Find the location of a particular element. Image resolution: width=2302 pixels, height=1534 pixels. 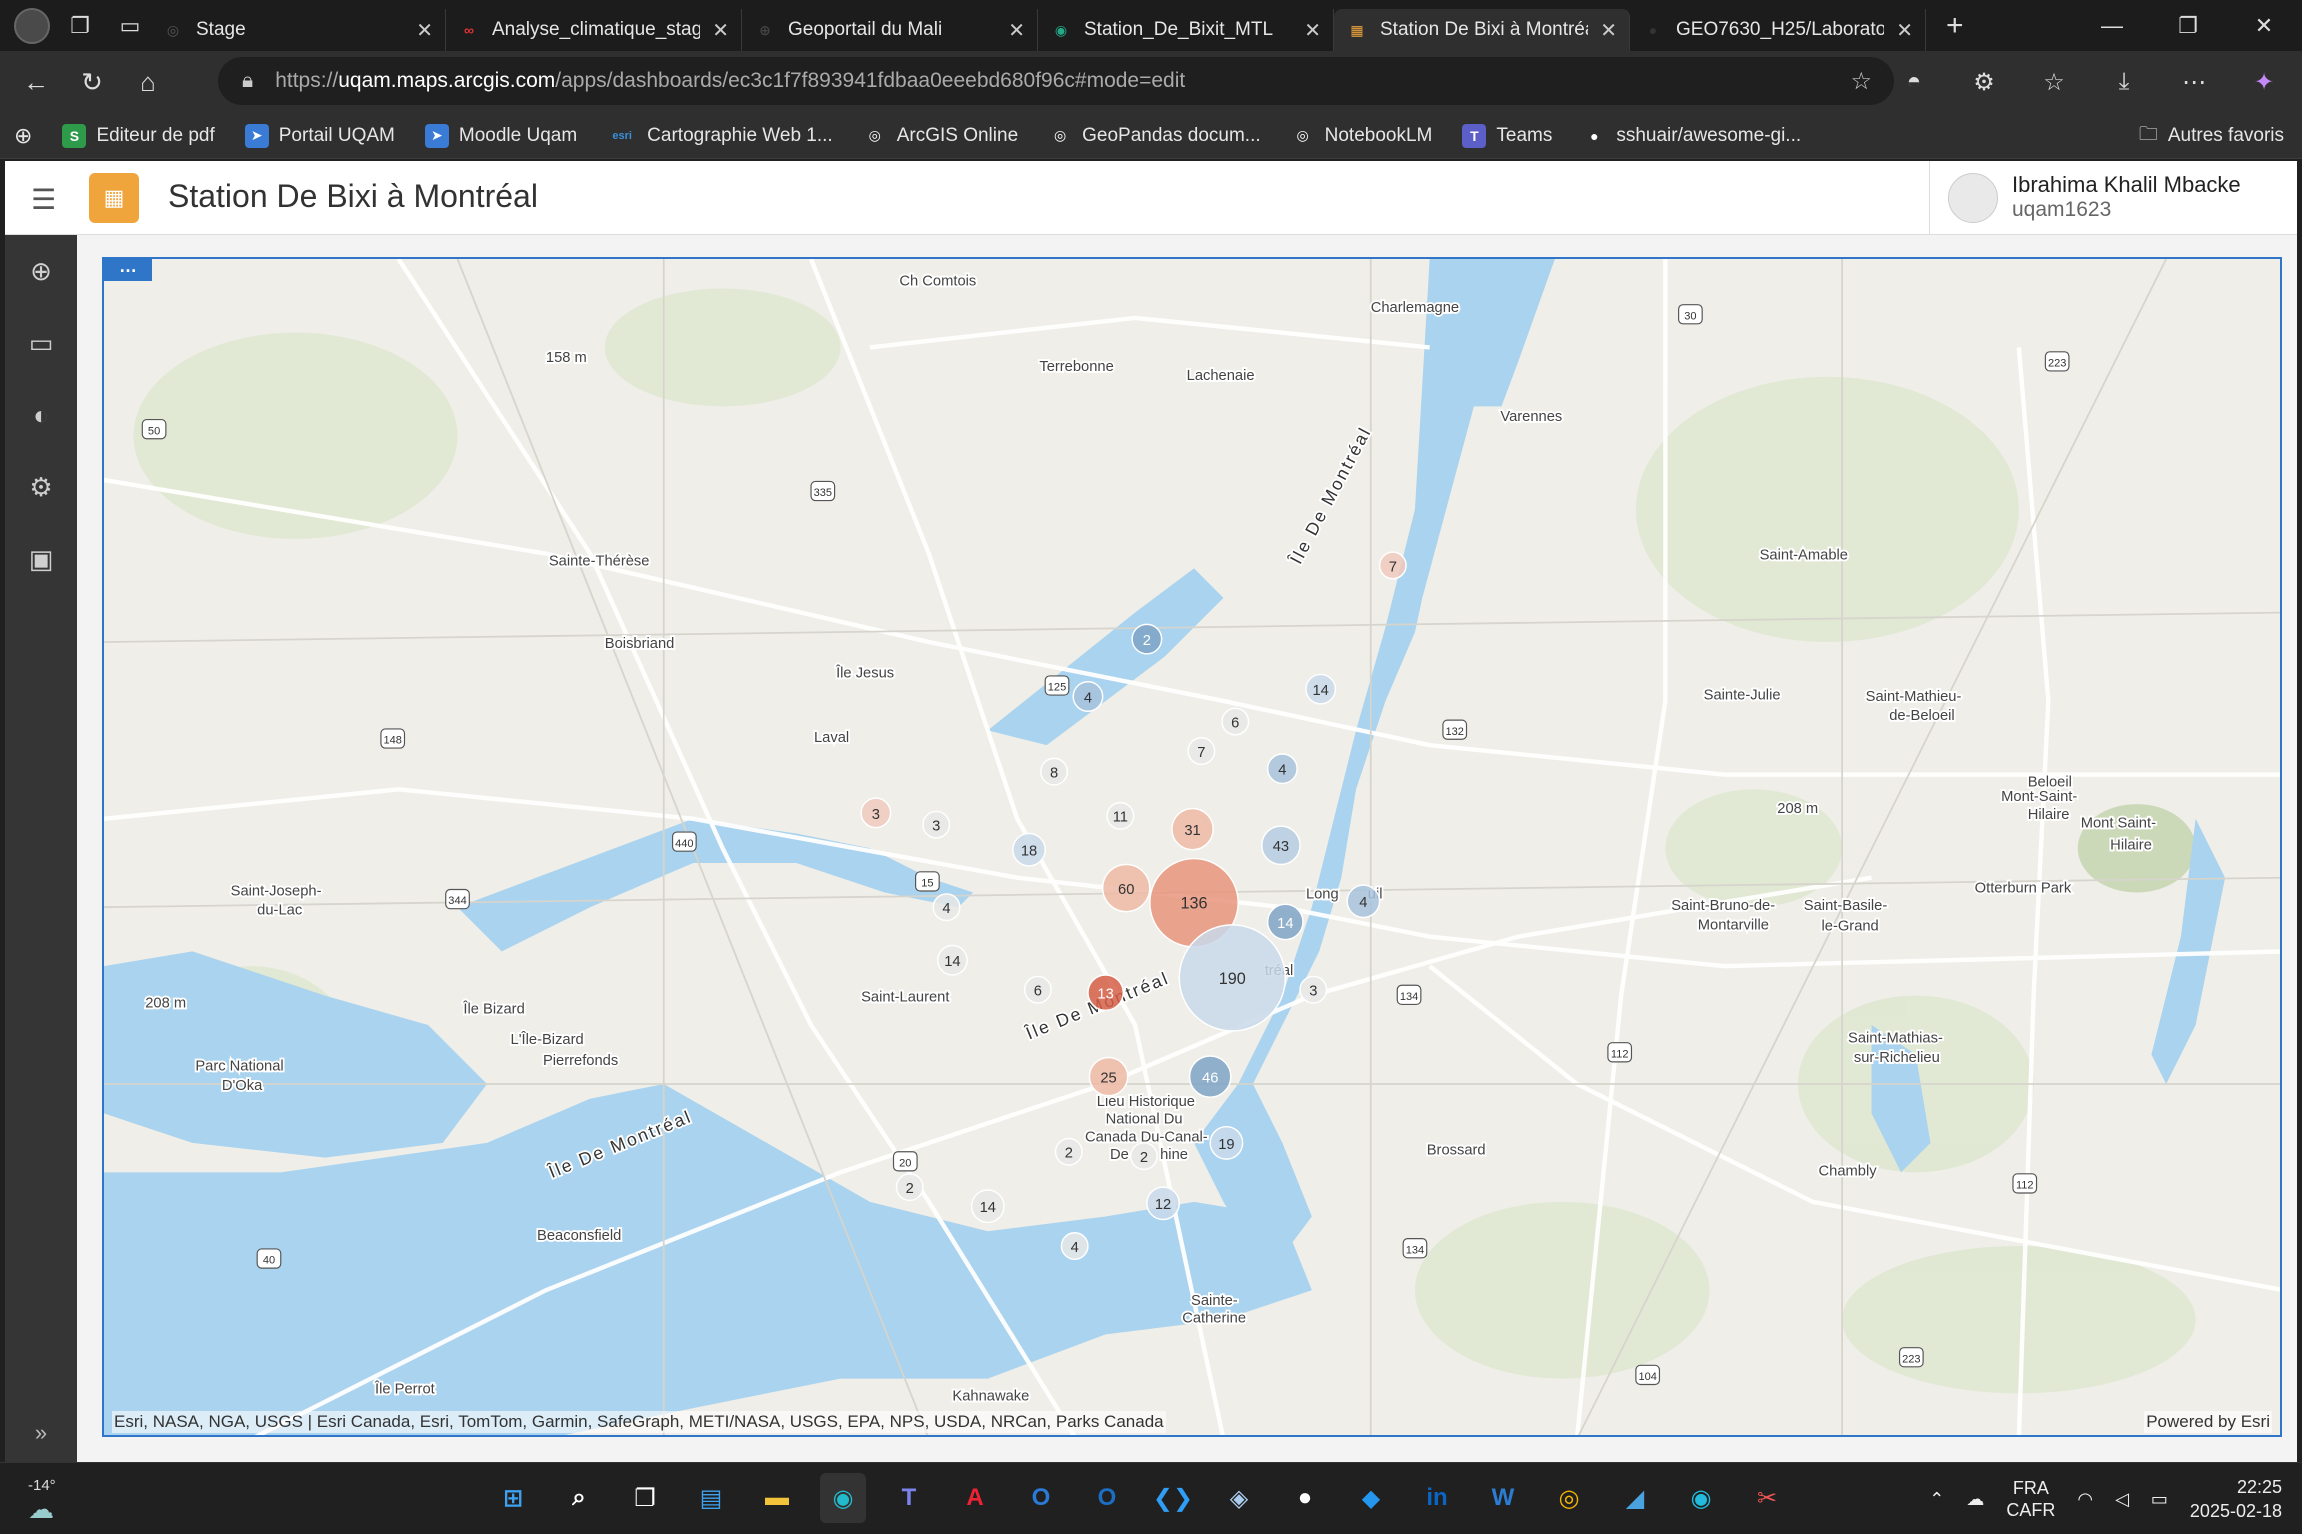

station-cluster: 60 is located at coordinates (1126, 888).